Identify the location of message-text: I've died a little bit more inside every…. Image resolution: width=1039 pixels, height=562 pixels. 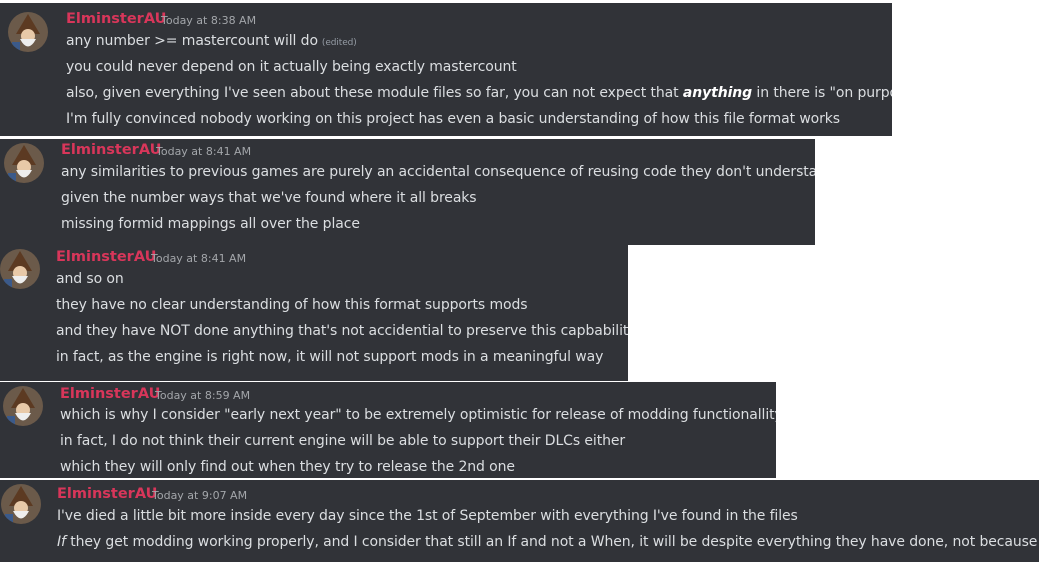
(427, 516).